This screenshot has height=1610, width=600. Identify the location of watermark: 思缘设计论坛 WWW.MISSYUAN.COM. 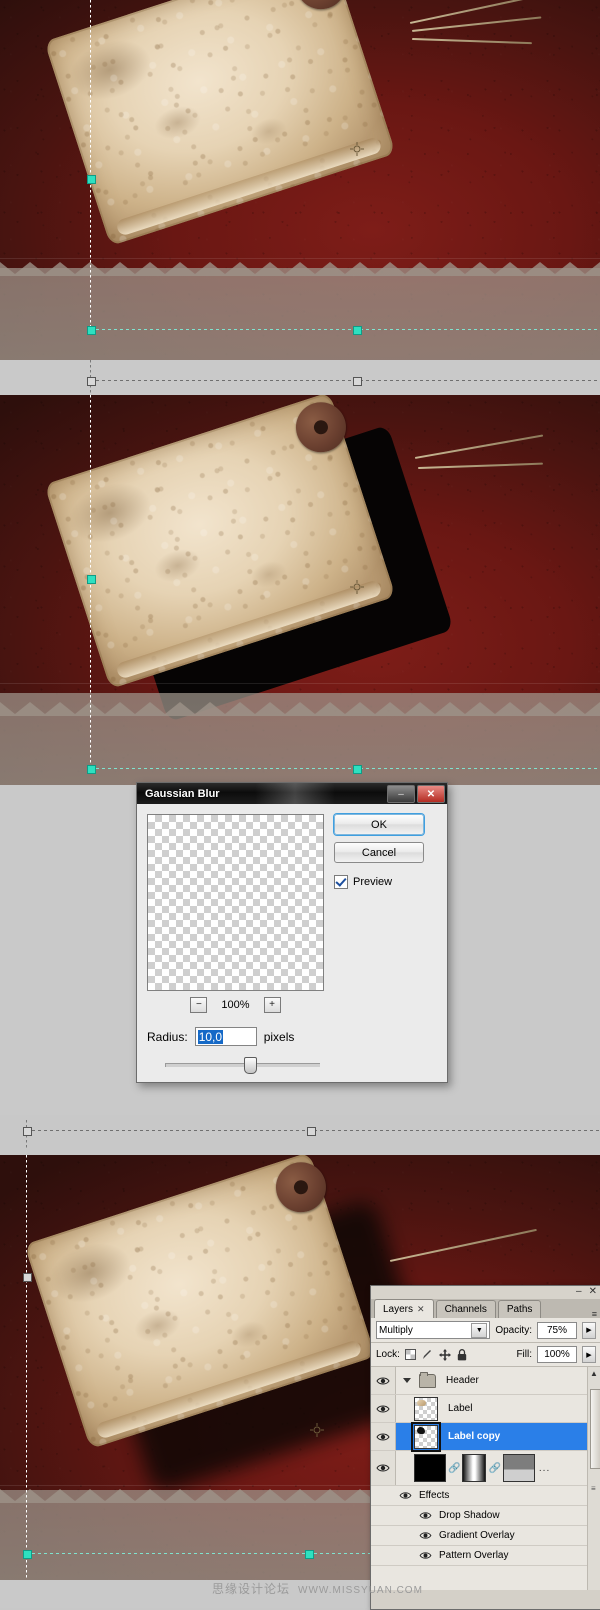
(317, 1588).